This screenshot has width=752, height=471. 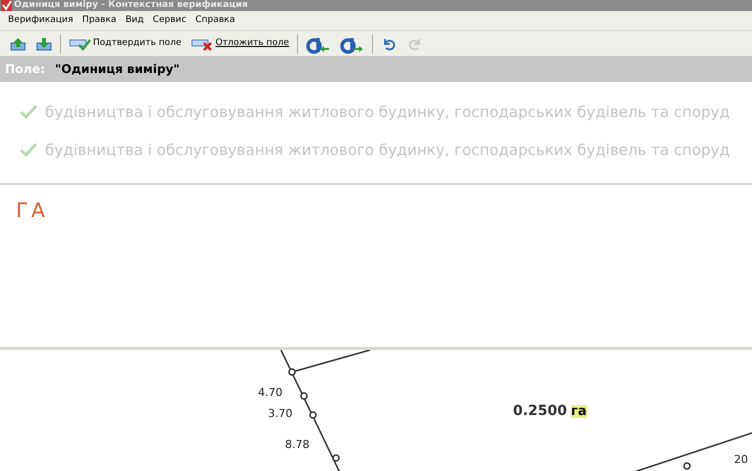 What do you see at coordinates (215, 21) in the screenshot?
I see `menu-item: Справка` at bounding box center [215, 21].